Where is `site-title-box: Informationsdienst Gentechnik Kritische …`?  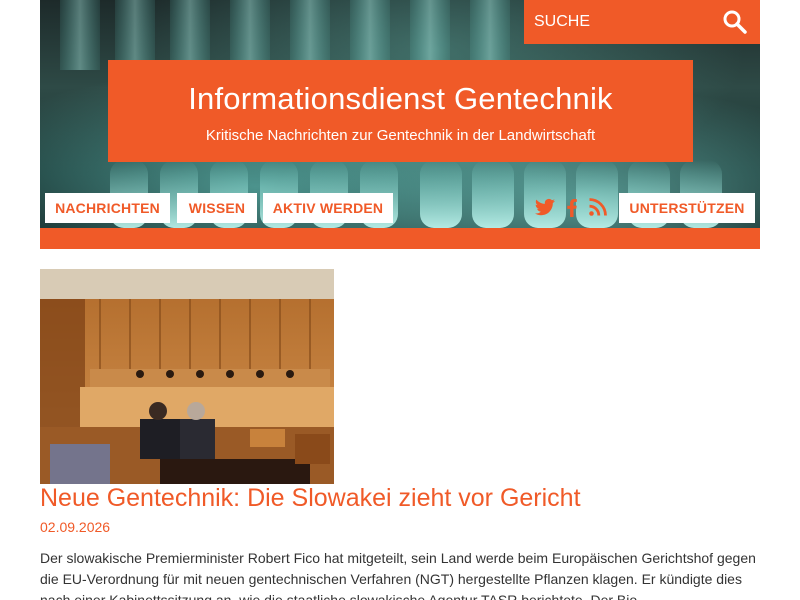 site-title-box: Informationsdienst Gentechnik Kritische … is located at coordinates (400, 111).